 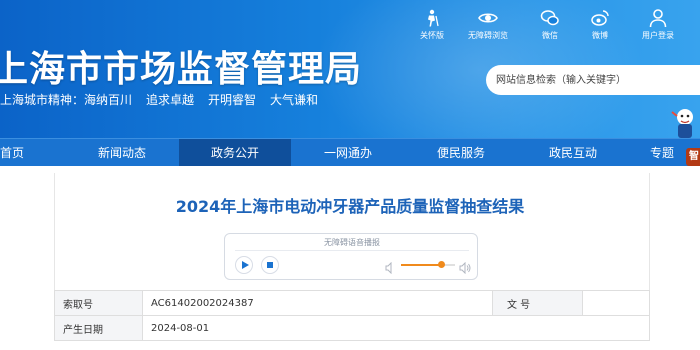 I want to click on accessibility-label: 无障碍浏览, so click(x=488, y=35).